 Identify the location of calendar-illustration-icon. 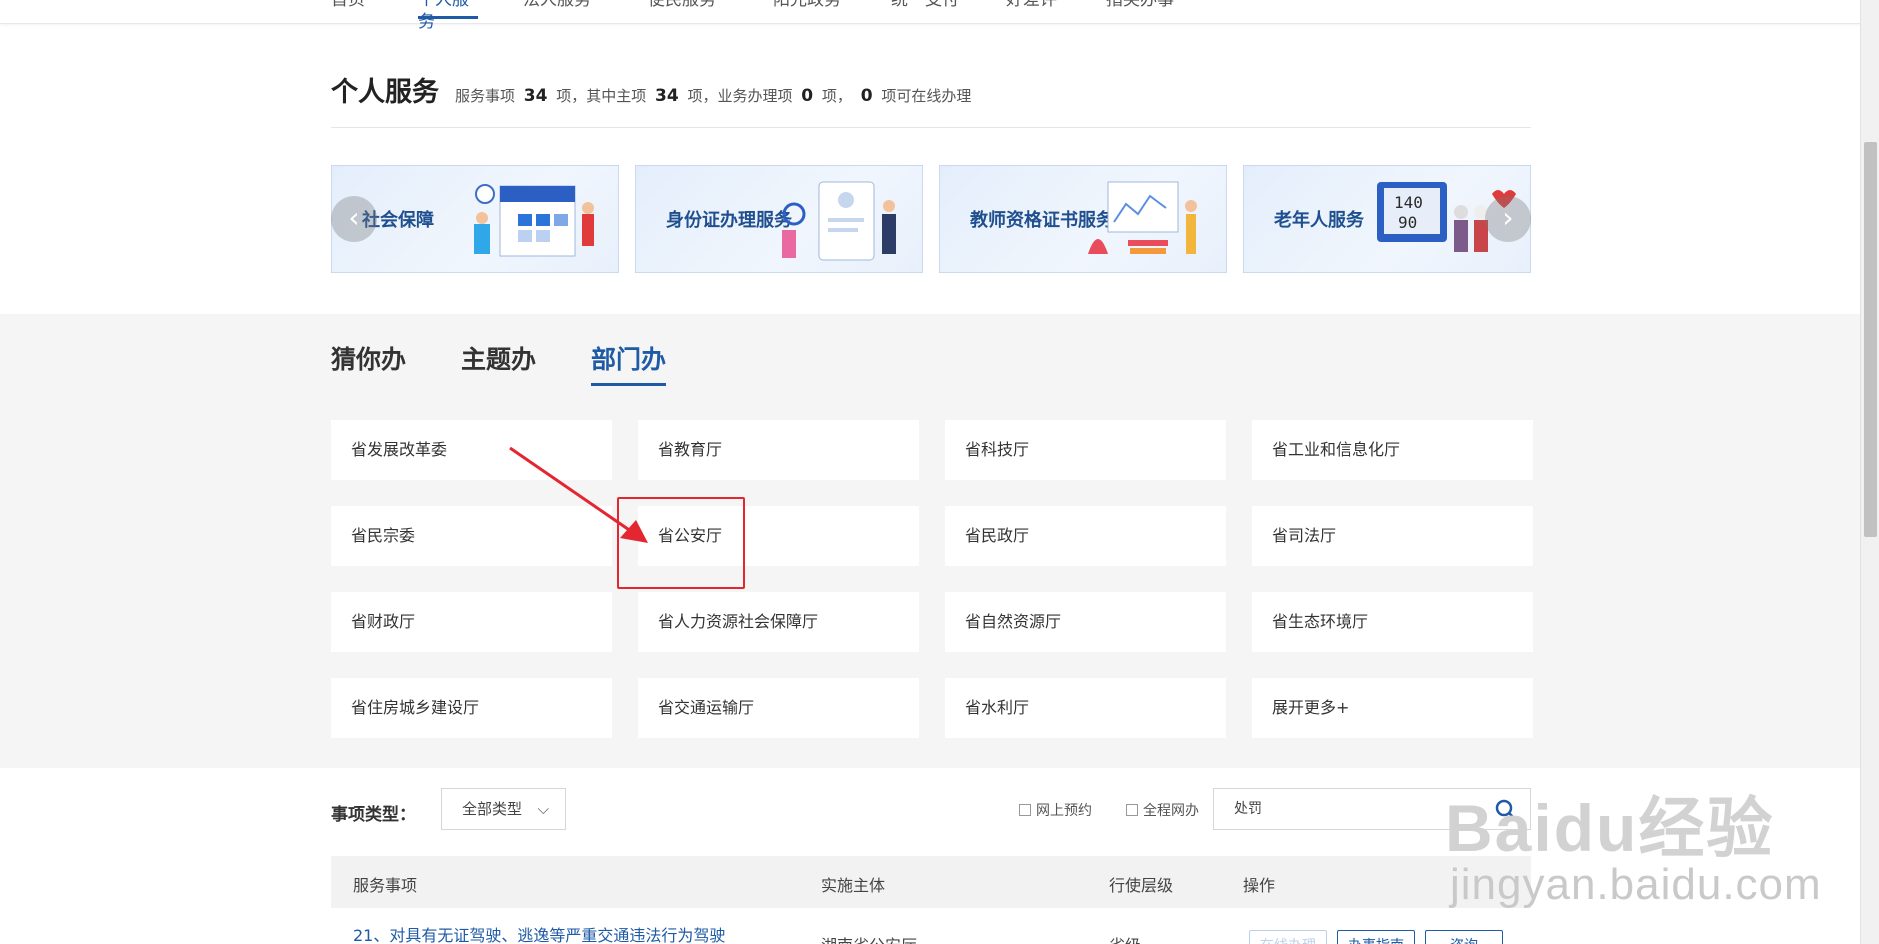
(534, 220).